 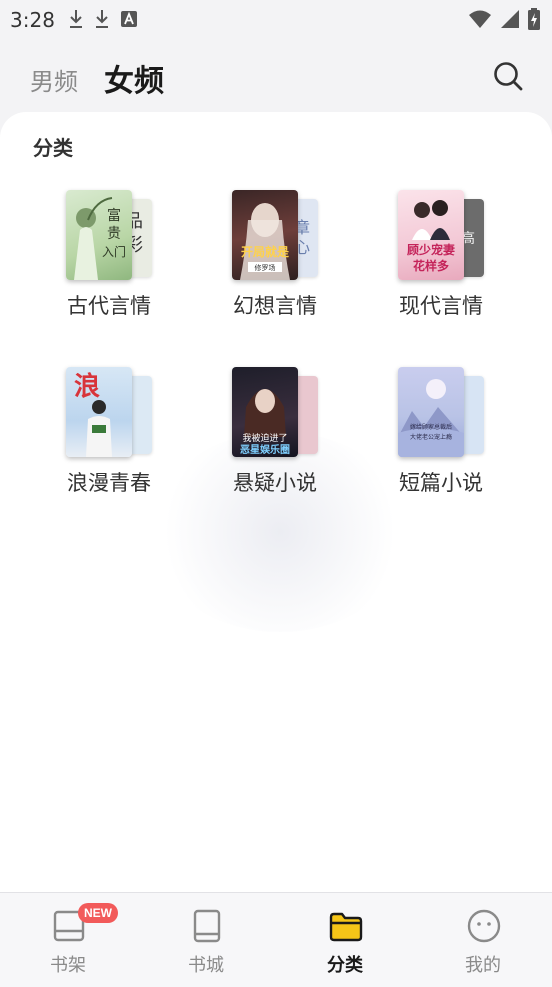 I want to click on nav-bookstore: 书城, so click(x=206, y=940).